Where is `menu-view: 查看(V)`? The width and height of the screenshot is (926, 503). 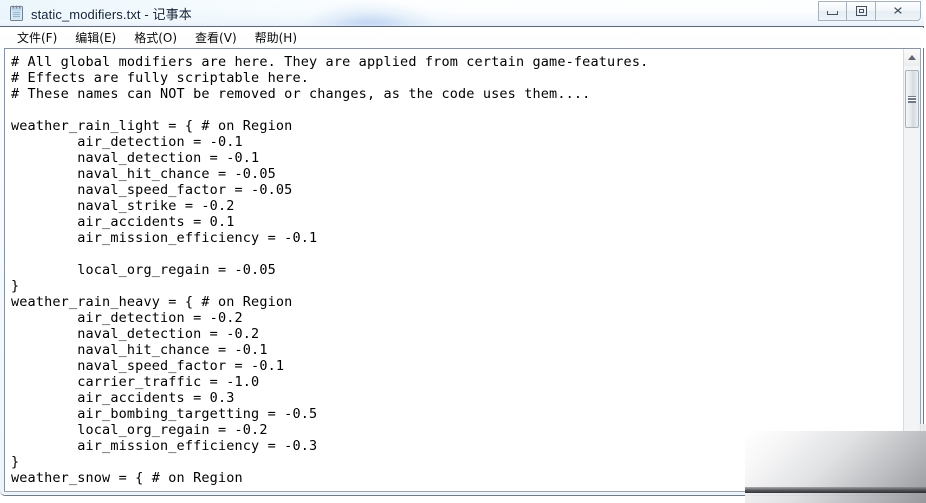
menu-view: 查看(V) is located at coordinates (216, 38).